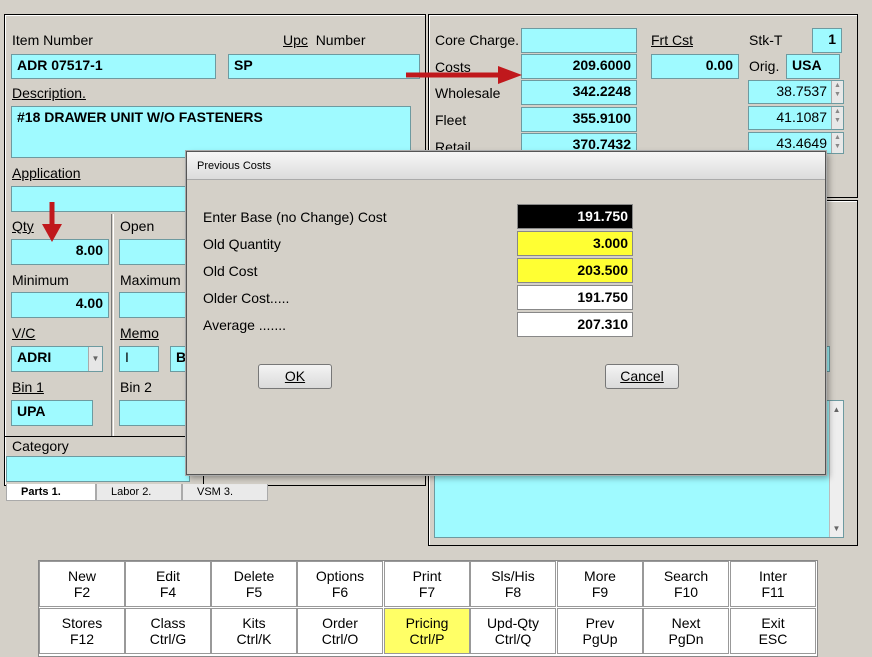  Describe the element at coordinates (230, 271) in the screenshot. I see `dialog-row-label: Old Cost` at that location.